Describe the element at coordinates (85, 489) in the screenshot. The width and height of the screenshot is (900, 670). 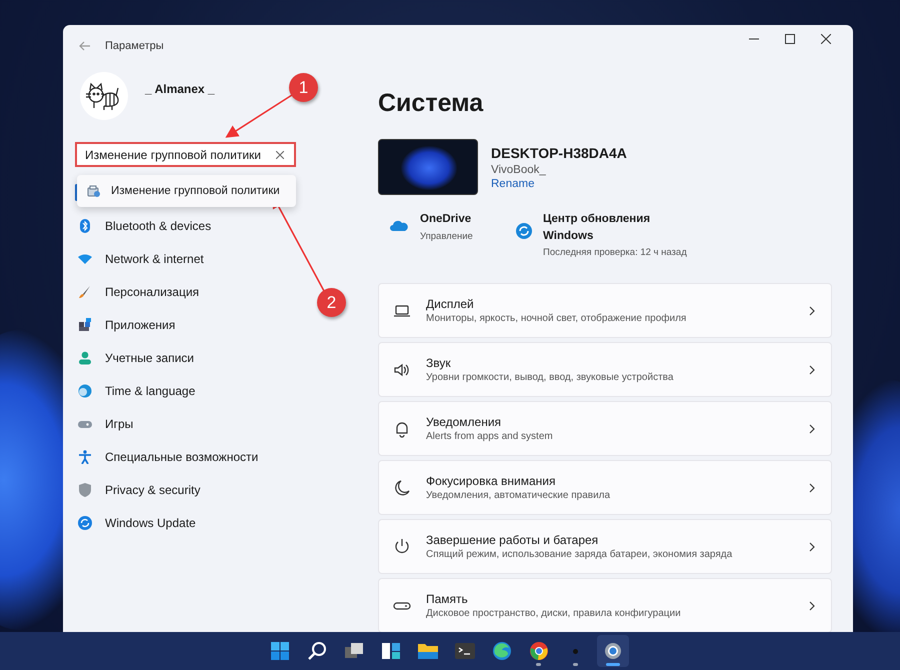
I see `privacy-icon` at that location.